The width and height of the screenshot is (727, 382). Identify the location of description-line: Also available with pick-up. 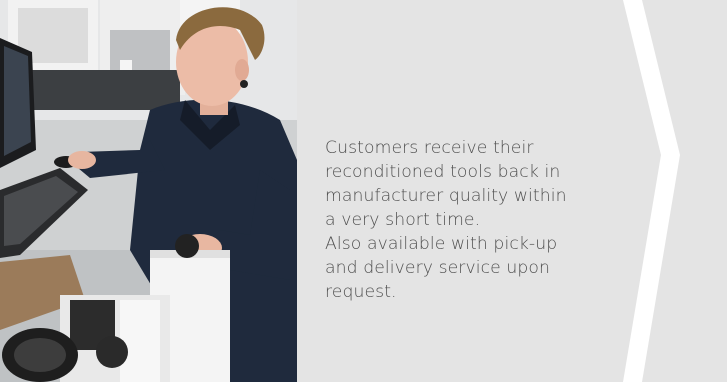
(441, 244).